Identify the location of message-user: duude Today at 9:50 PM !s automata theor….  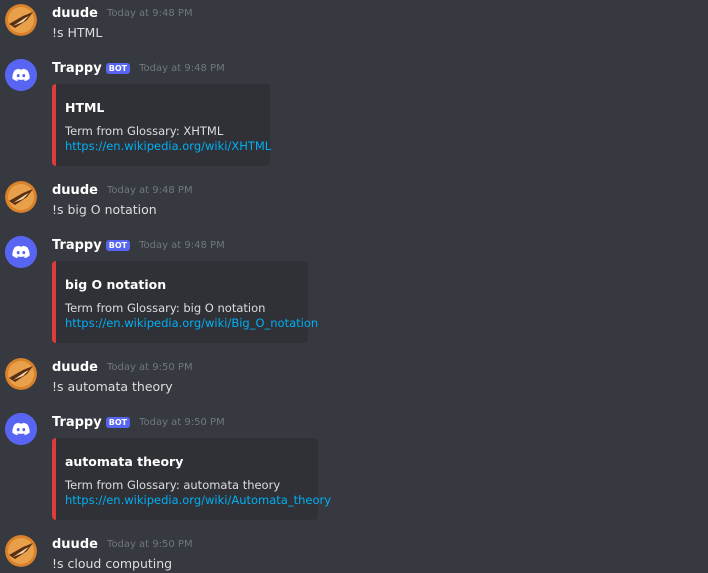
(354, 378).